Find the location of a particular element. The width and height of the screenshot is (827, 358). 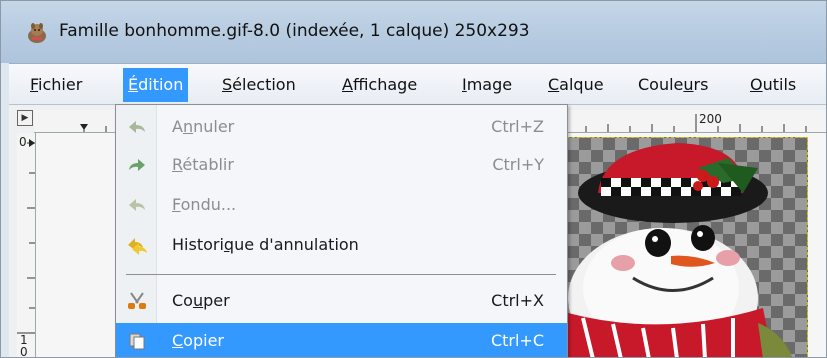

ruler-label-200: 200 is located at coordinates (710, 119).